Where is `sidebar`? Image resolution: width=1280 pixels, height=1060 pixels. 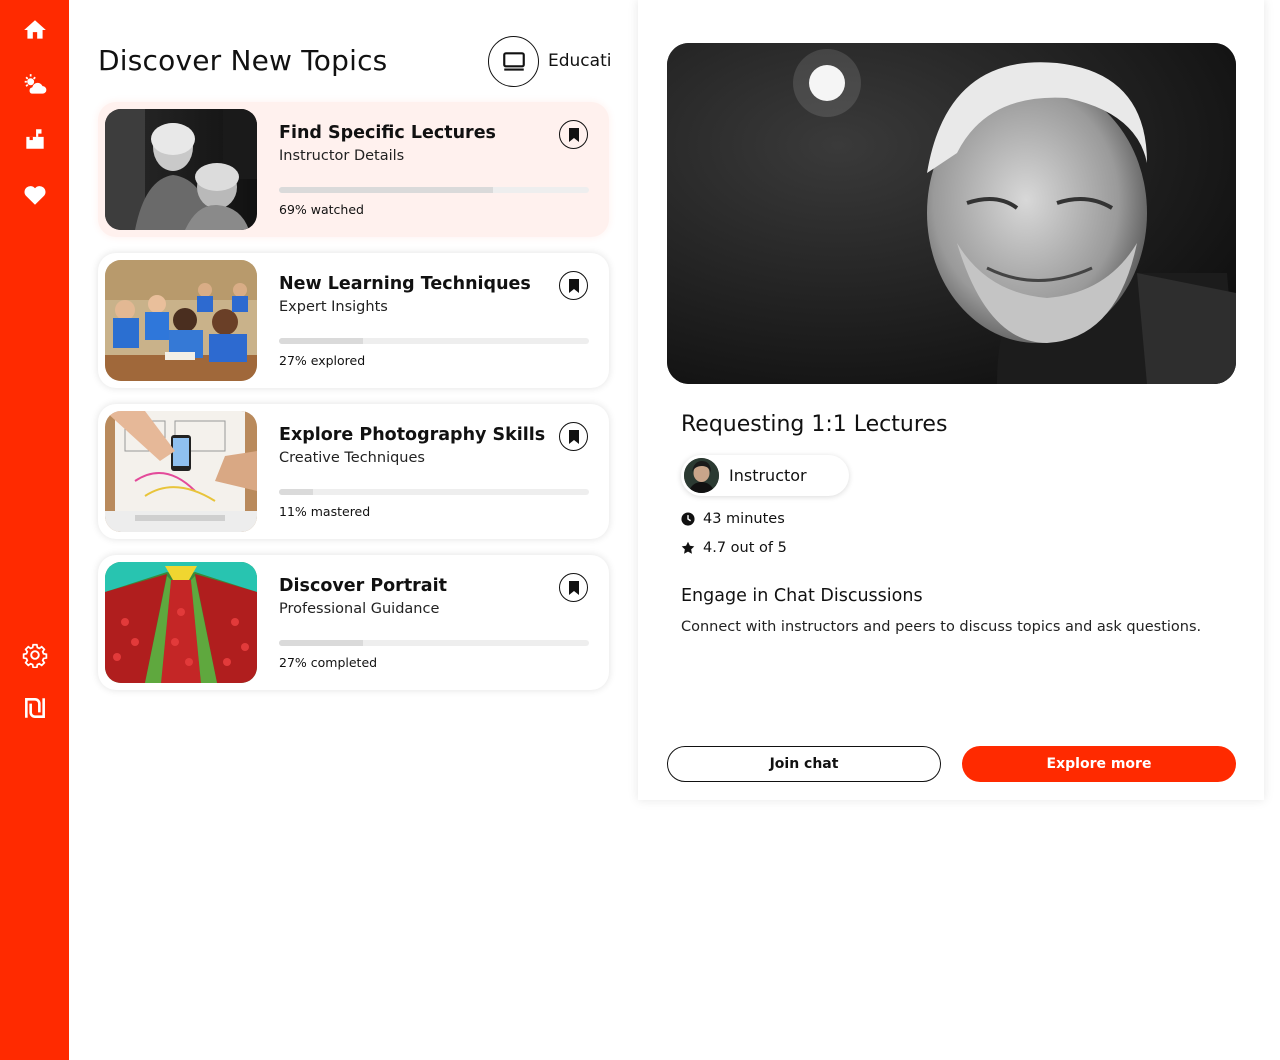 sidebar is located at coordinates (34, 530).